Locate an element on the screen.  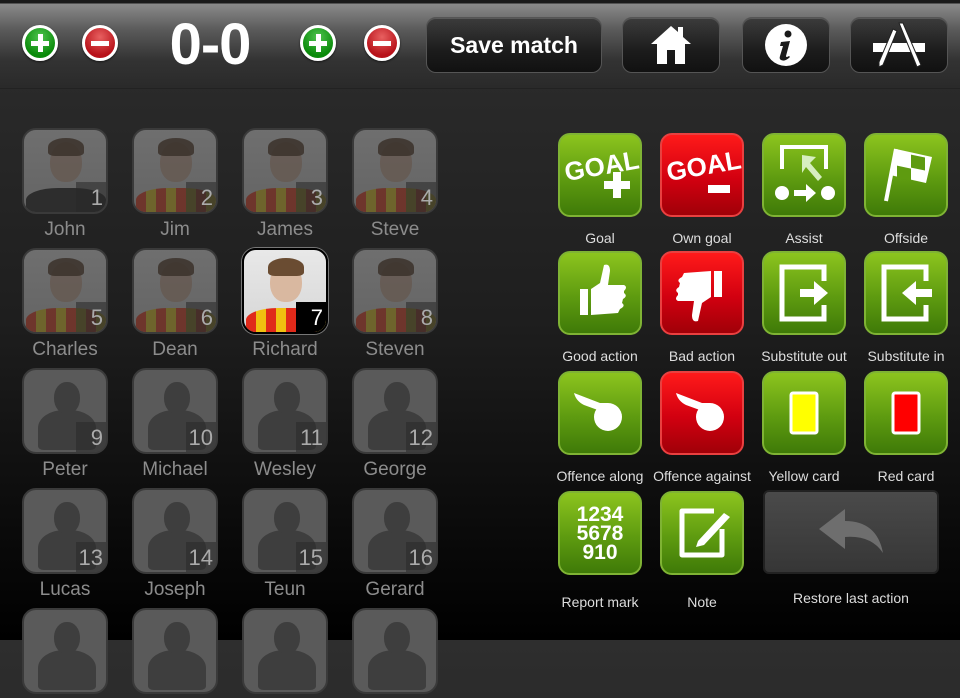
action-substitute-in-button: Substitute in is located at coordinates (906, 308).